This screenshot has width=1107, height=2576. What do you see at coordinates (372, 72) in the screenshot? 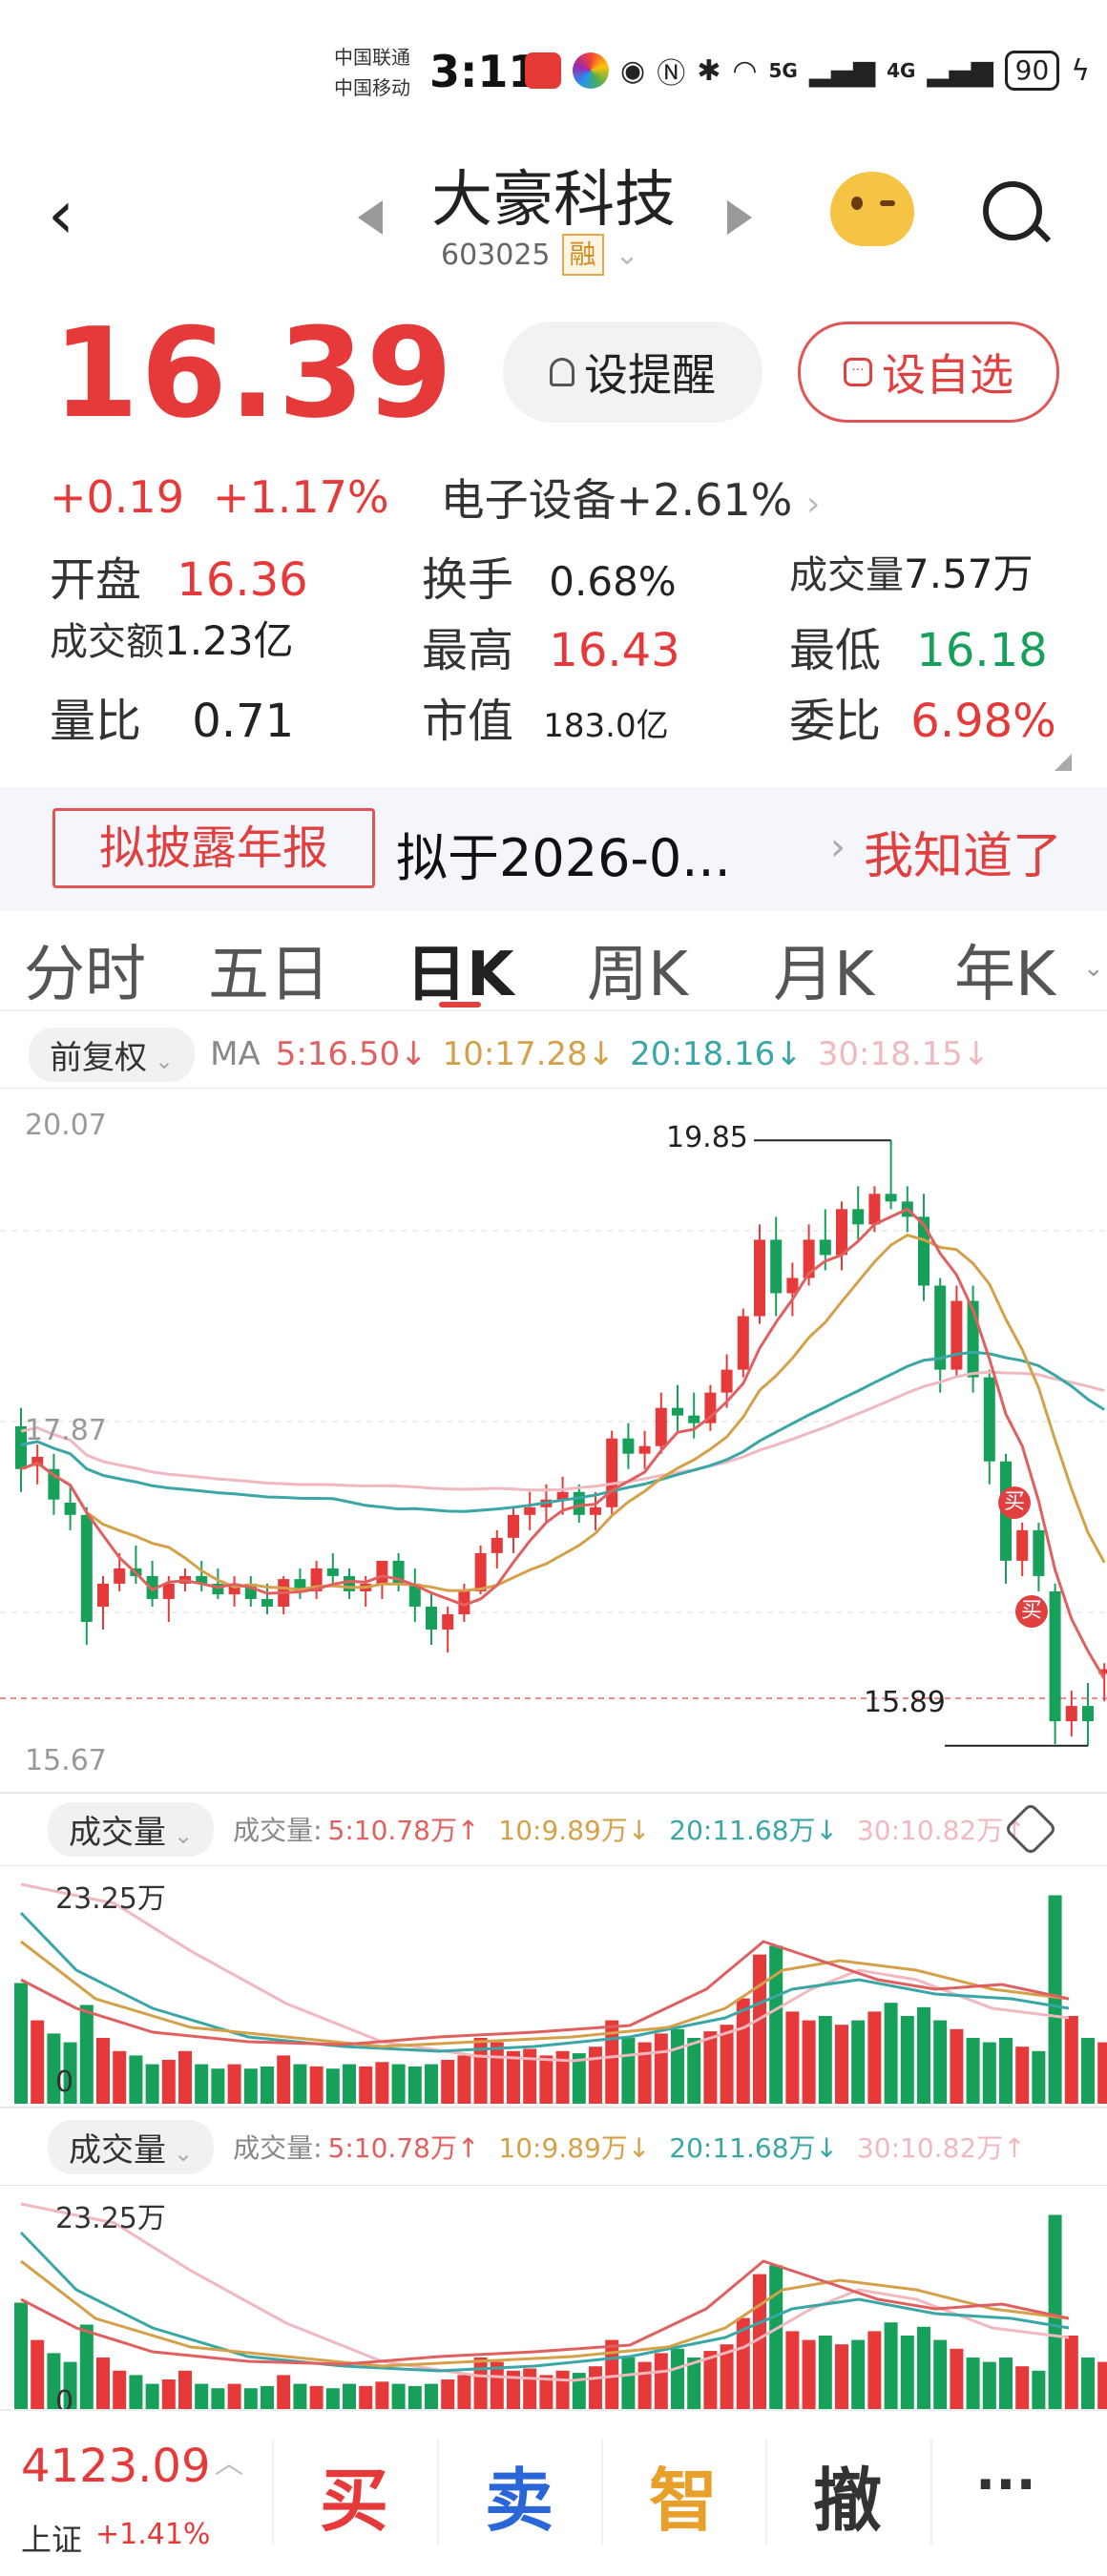
I see `carrier-info: 中国联通 中国移动` at bounding box center [372, 72].